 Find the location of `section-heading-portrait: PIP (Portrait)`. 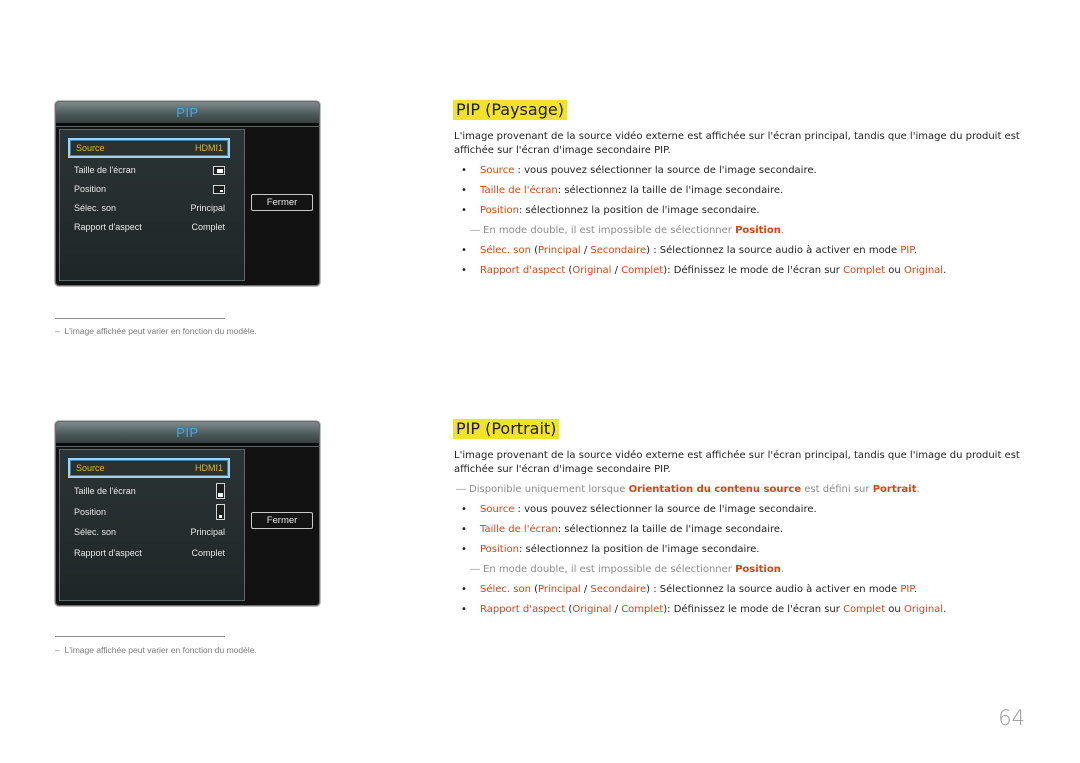

section-heading-portrait: PIP (Portrait) is located at coordinates (506, 429).